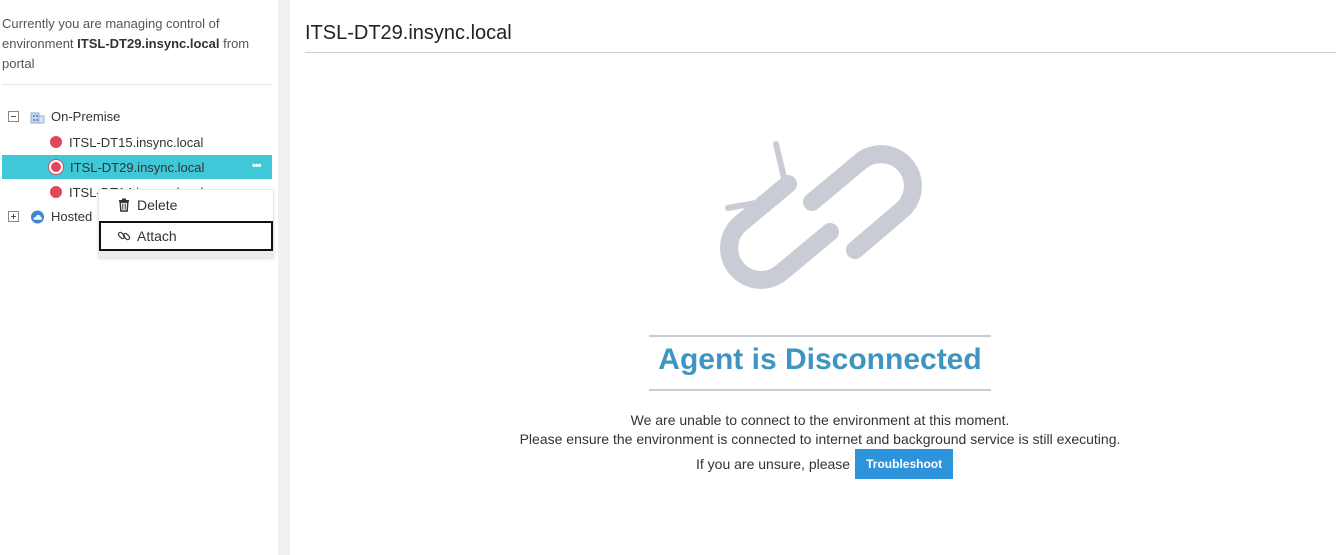 This screenshot has height=555, width=1344. Describe the element at coordinates (148, 43) in the screenshot. I see `managing-environment-name: ITSL-DT29.insync.local` at that location.